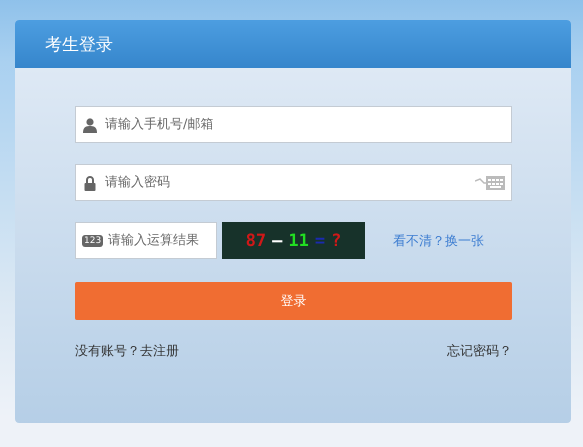 This screenshot has width=583, height=447. Describe the element at coordinates (159, 240) in the screenshot. I see `answer-input: 请输入运算结果` at that location.